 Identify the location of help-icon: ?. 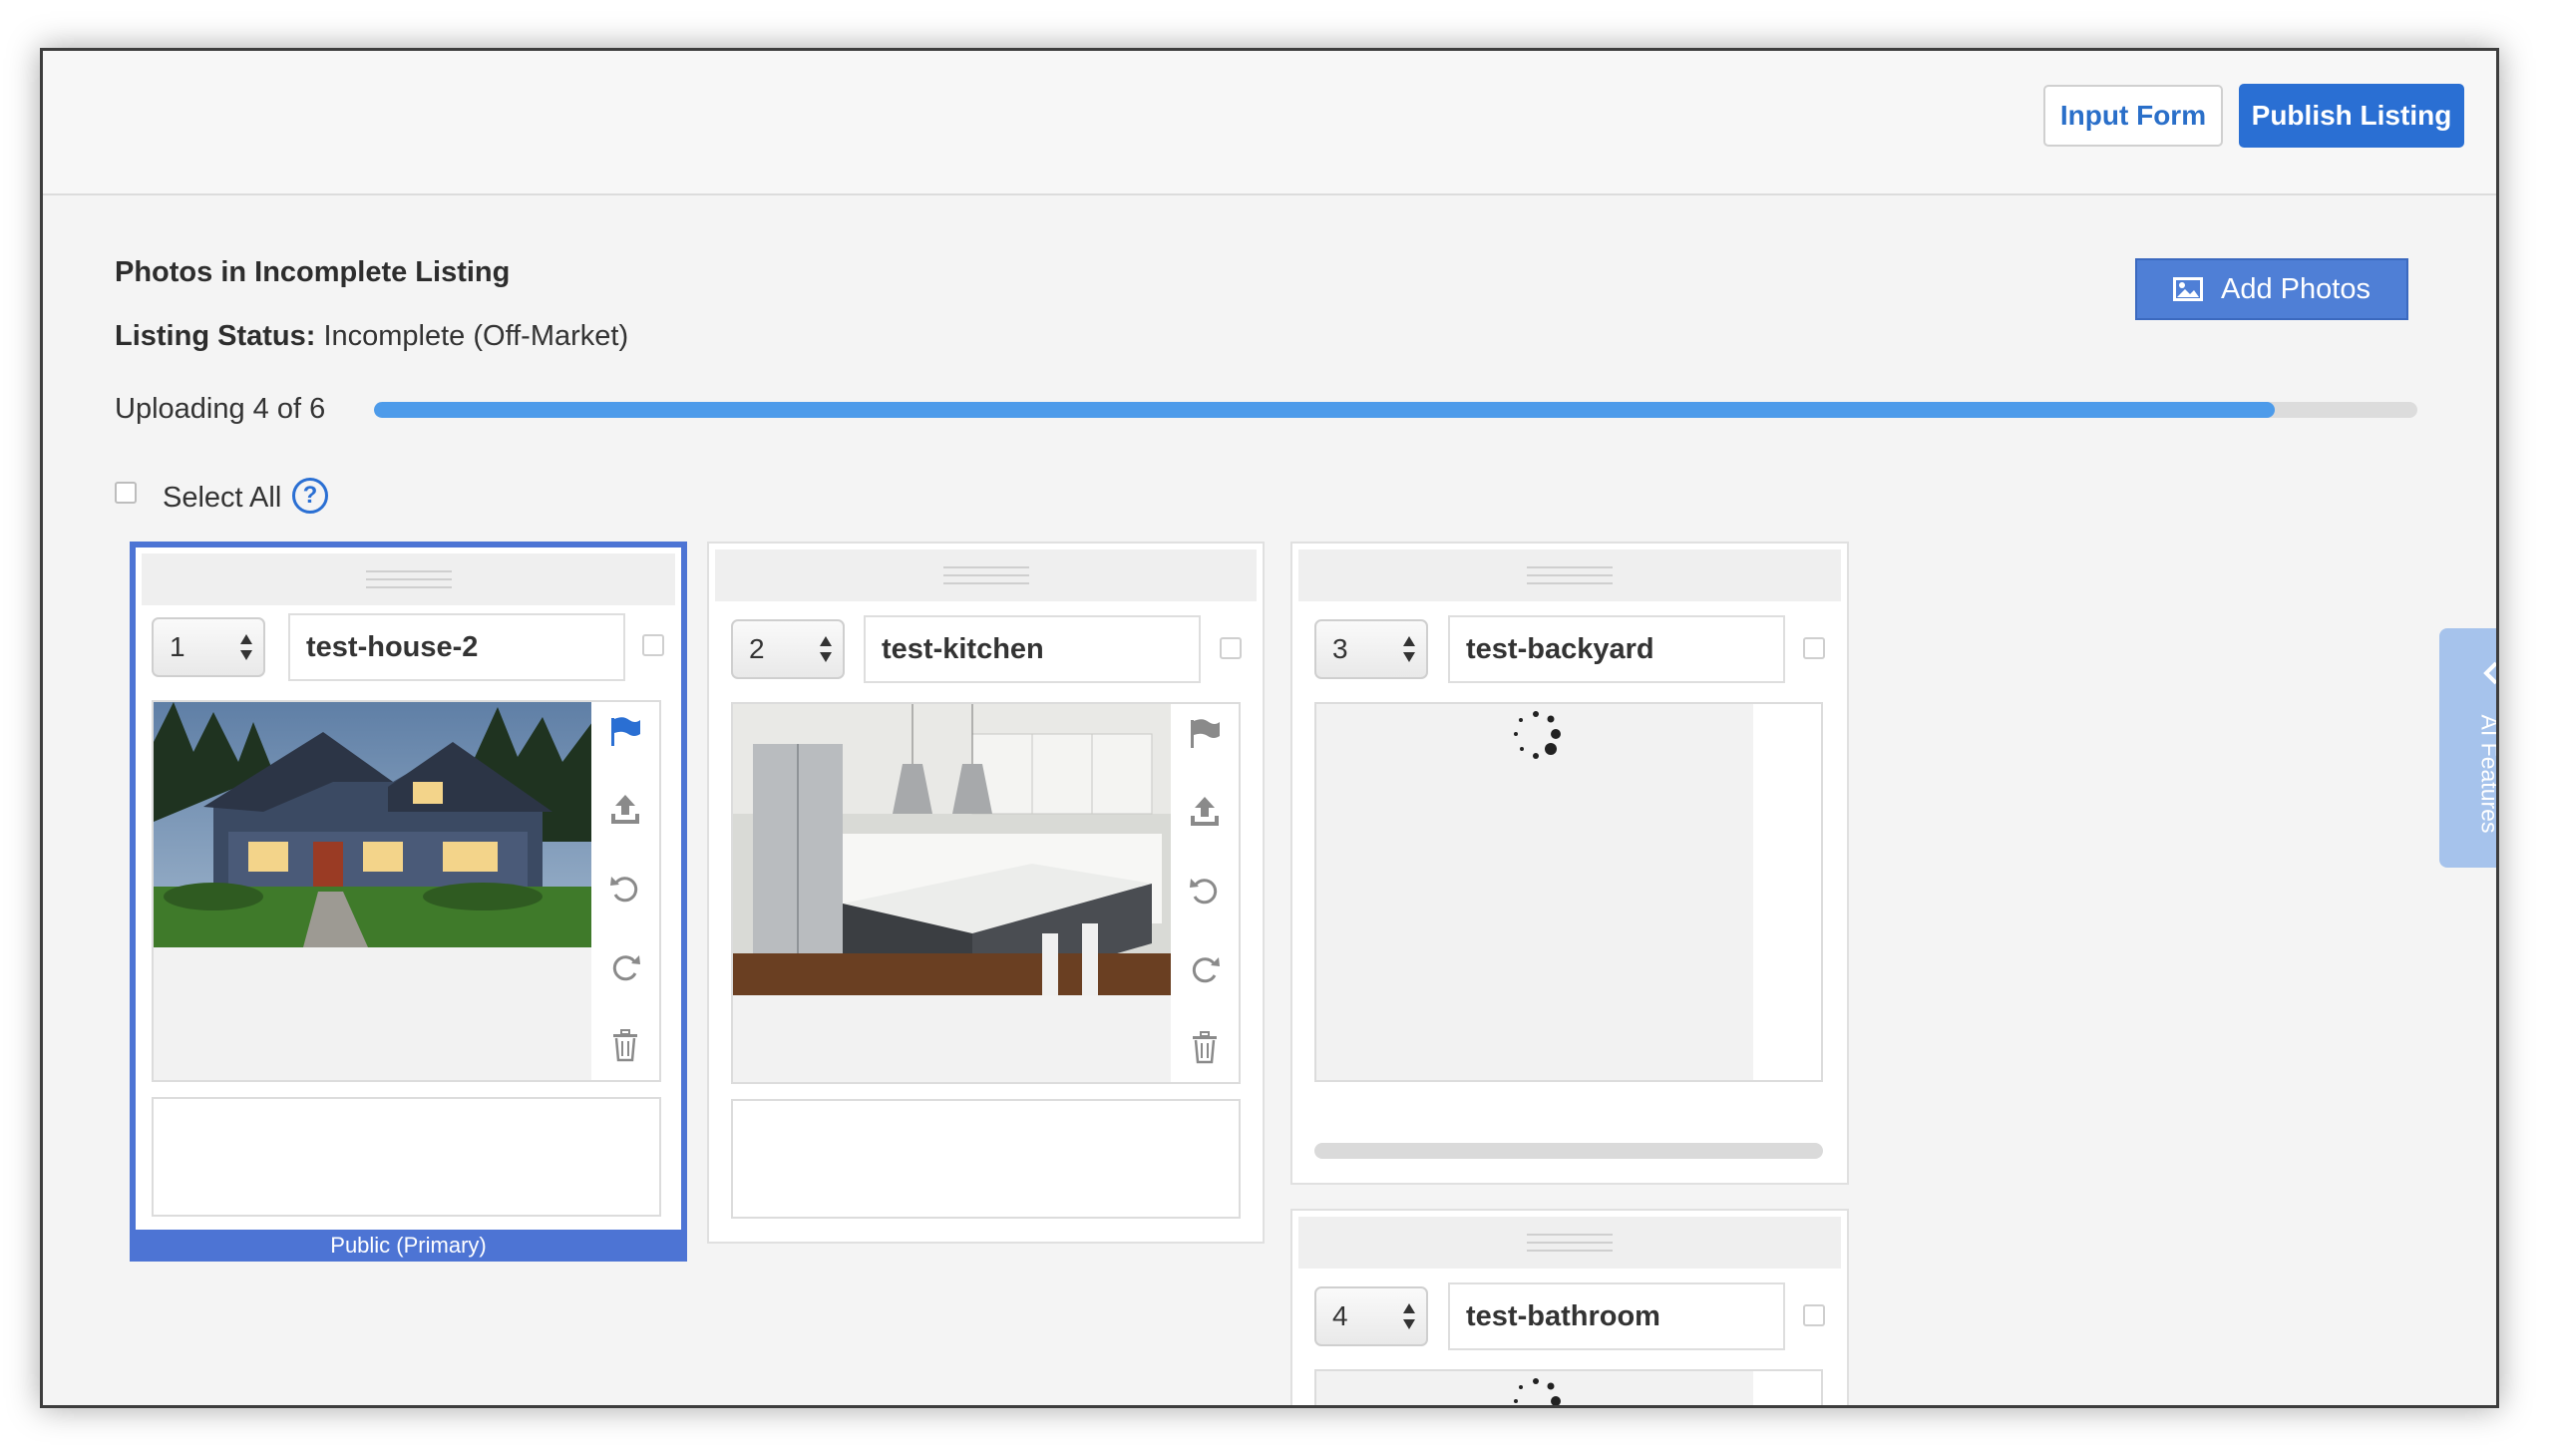
(310, 496).